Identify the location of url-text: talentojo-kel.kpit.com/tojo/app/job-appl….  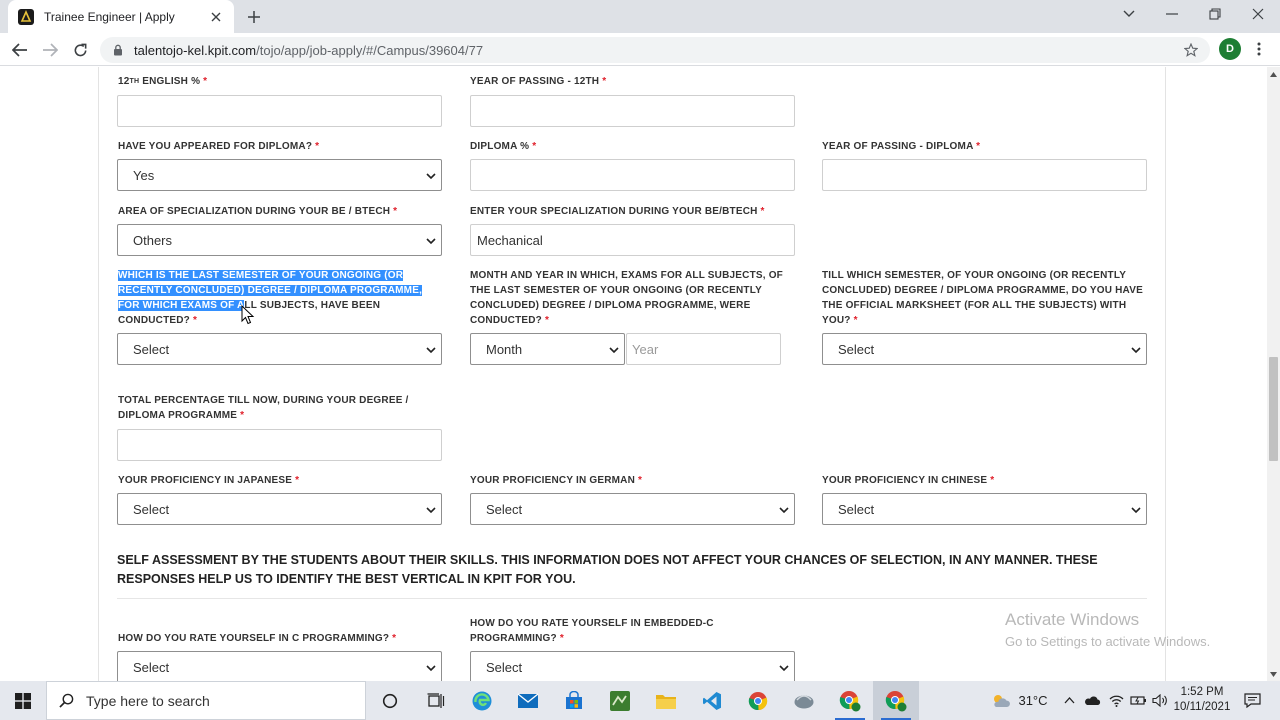
(309, 50).